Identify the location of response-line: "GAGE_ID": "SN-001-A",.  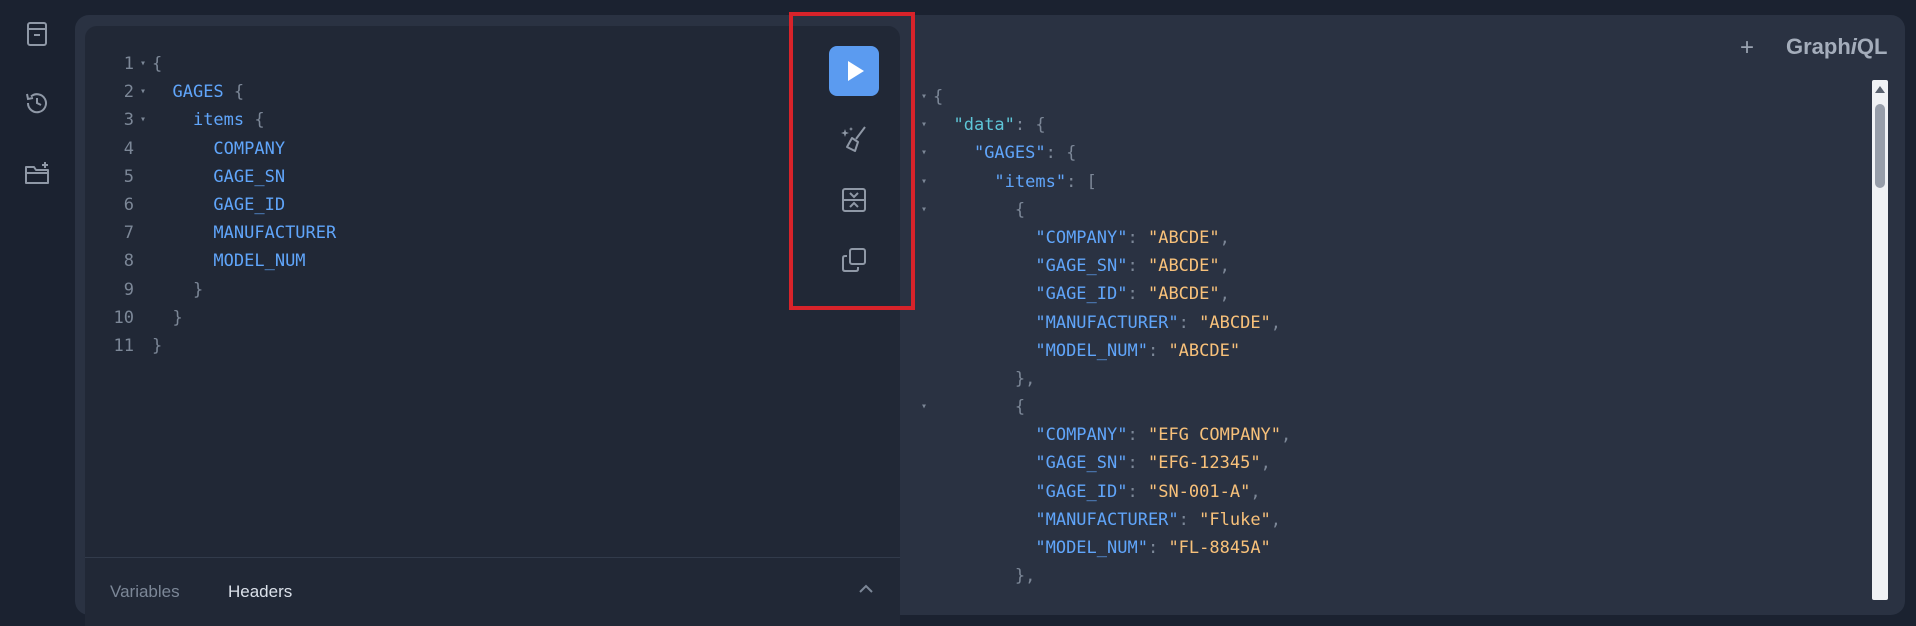
(1103, 492).